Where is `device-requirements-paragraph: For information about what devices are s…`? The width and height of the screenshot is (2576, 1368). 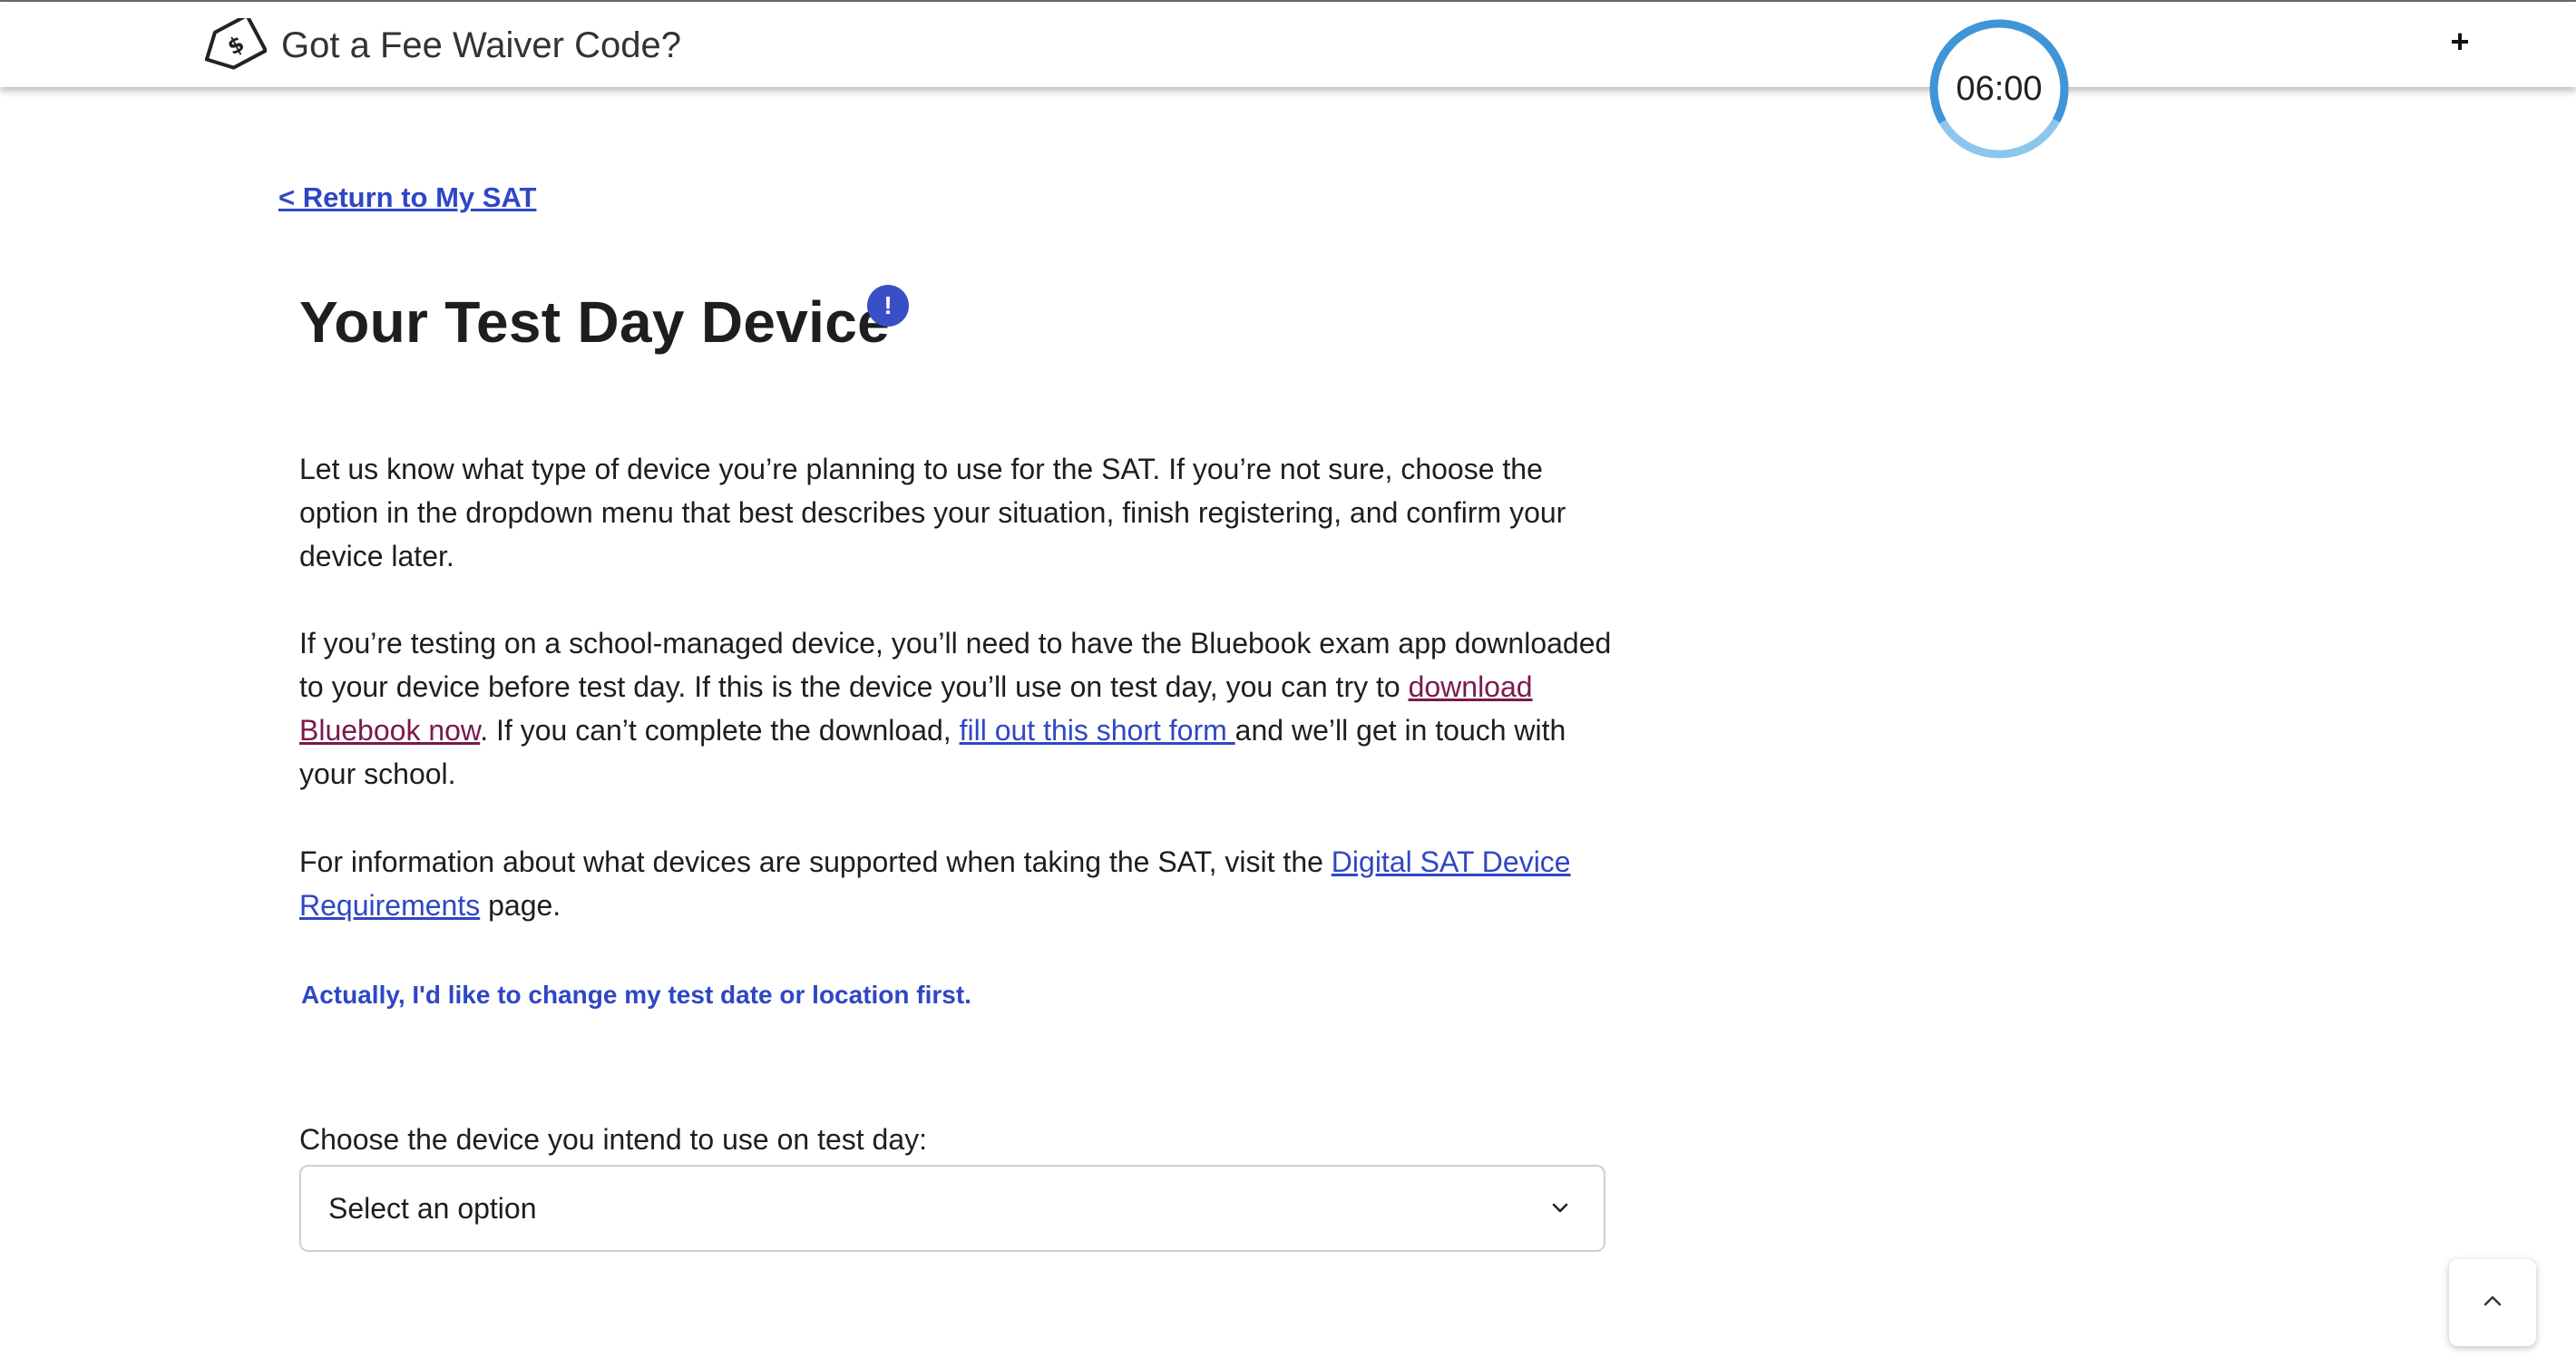 device-requirements-paragraph: For information about what devices are s… is located at coordinates (957, 883).